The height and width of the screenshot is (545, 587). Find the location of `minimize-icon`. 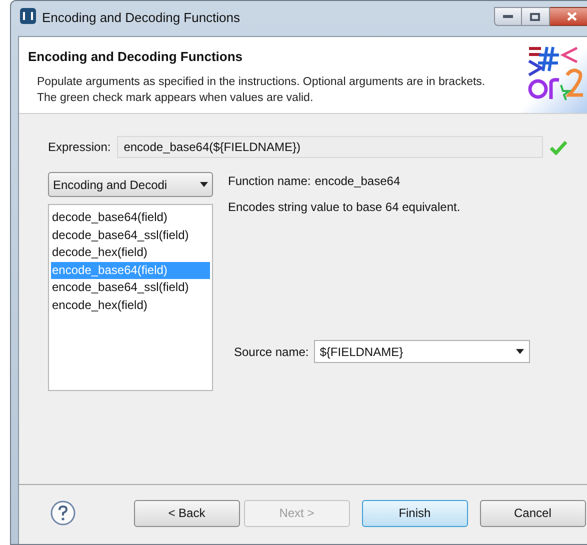

minimize-icon is located at coordinates (507, 16).